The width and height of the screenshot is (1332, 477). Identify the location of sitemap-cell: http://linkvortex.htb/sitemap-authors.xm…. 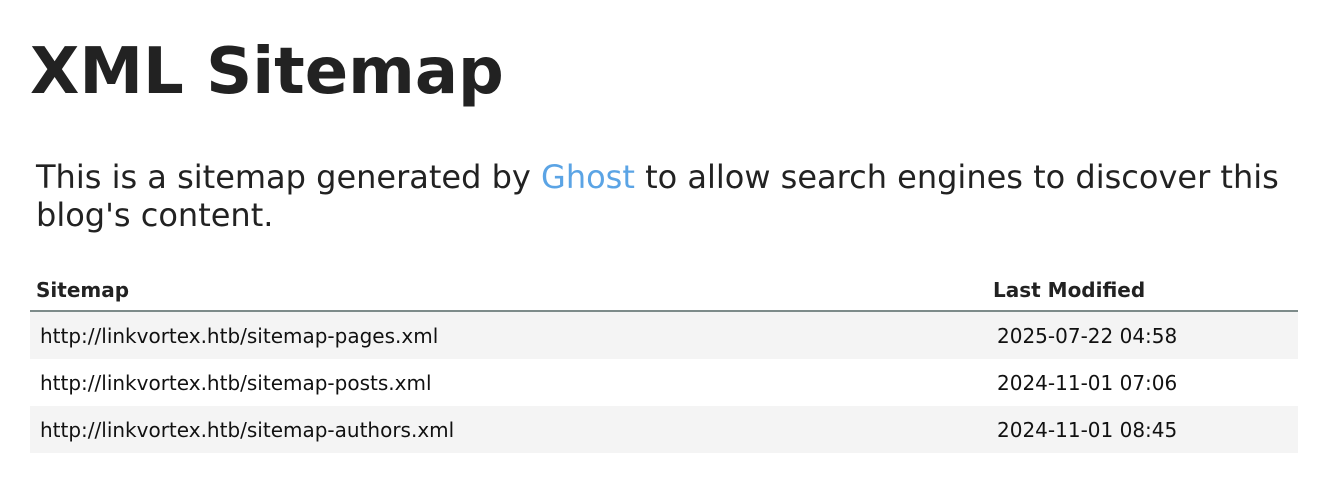
(508, 429).